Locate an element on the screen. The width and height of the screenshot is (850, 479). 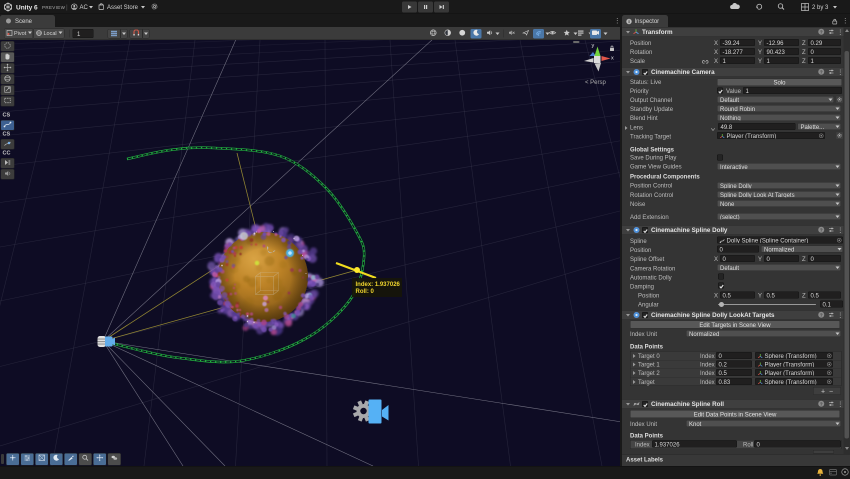
svg-text: y is located at coordinates (593, 46).